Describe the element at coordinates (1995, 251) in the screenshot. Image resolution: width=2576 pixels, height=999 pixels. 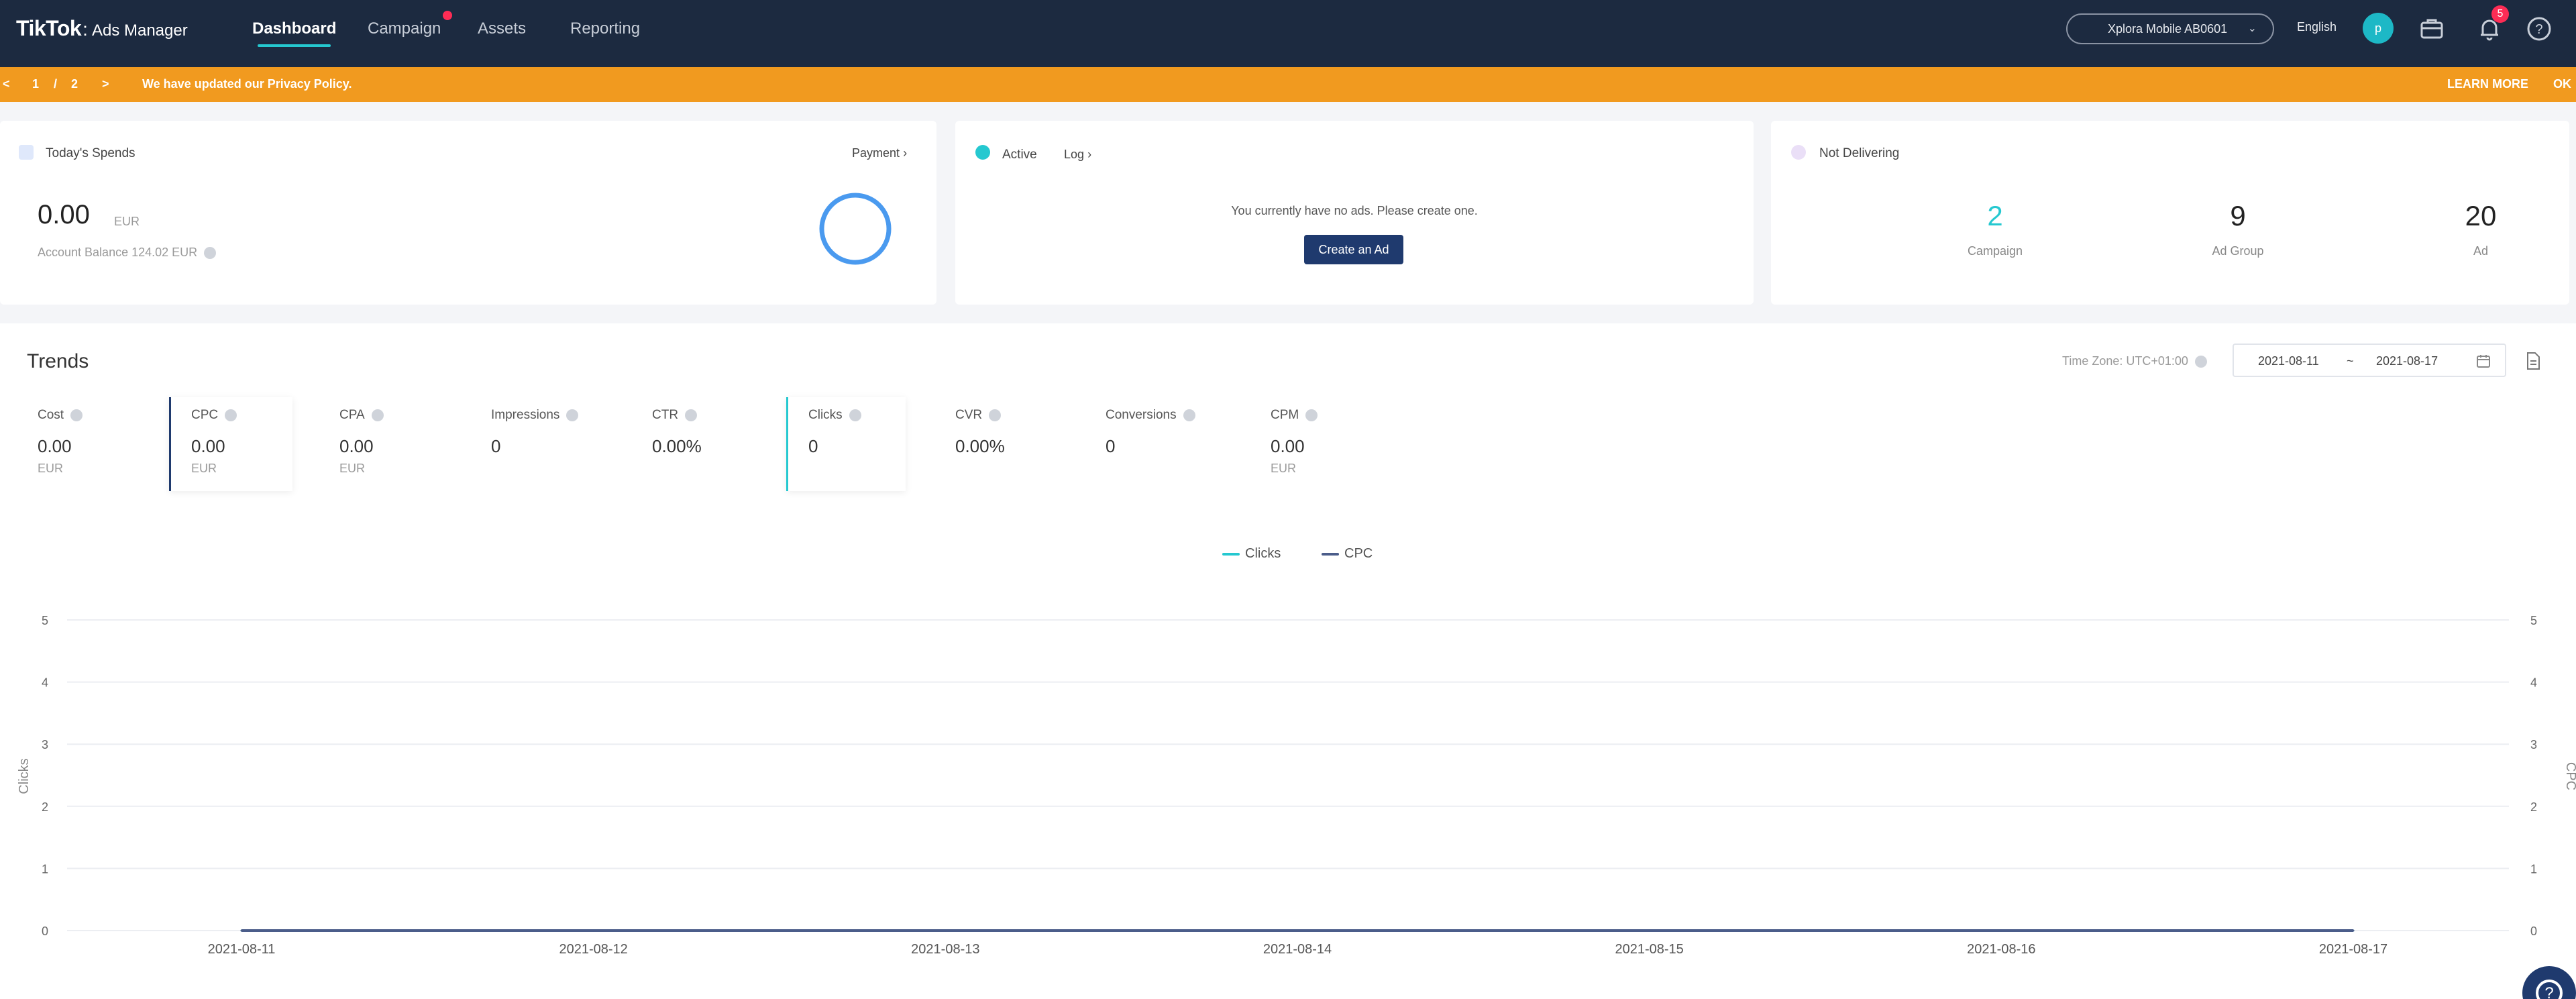
I see `campaign-count-label: Campaign` at that location.